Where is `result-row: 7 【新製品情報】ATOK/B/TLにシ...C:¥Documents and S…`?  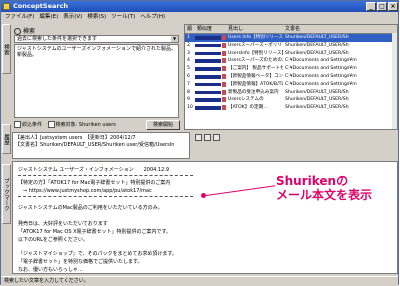
result-row: 7 【新製品情報】ATOK/B/TLにシ...C:¥Documents and S… is located at coordinates (291, 85).